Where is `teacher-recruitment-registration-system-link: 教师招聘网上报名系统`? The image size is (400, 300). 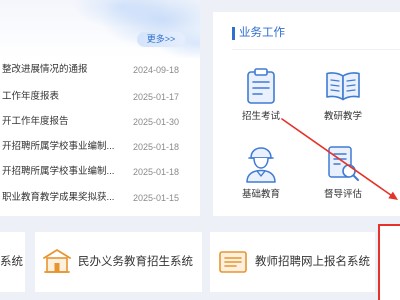
teacher-recruitment-registration-system-link: 教师招聘网上报名系统 is located at coordinates (292, 262).